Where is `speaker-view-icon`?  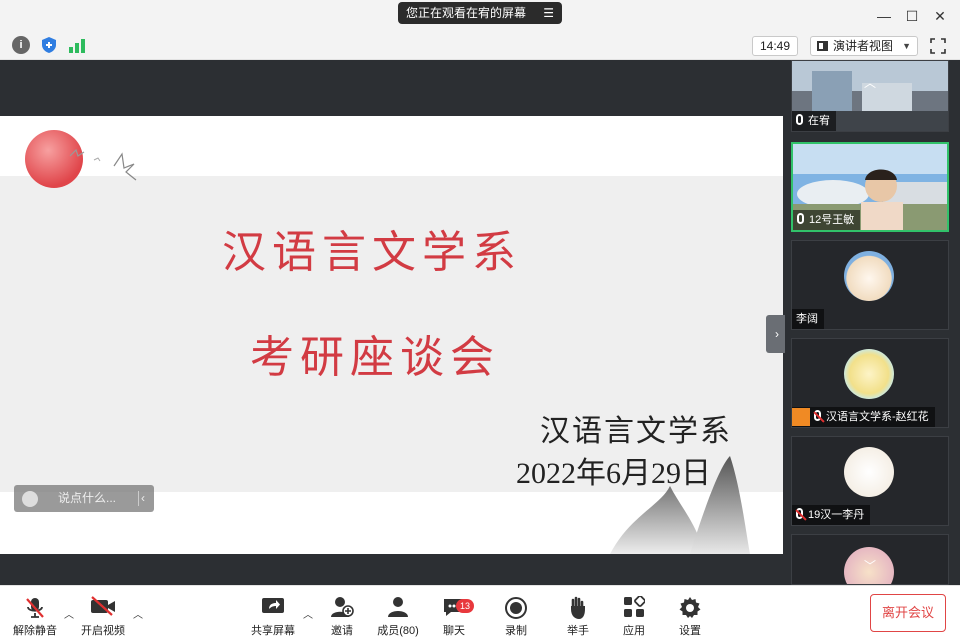 speaker-view-icon is located at coordinates (822, 46).